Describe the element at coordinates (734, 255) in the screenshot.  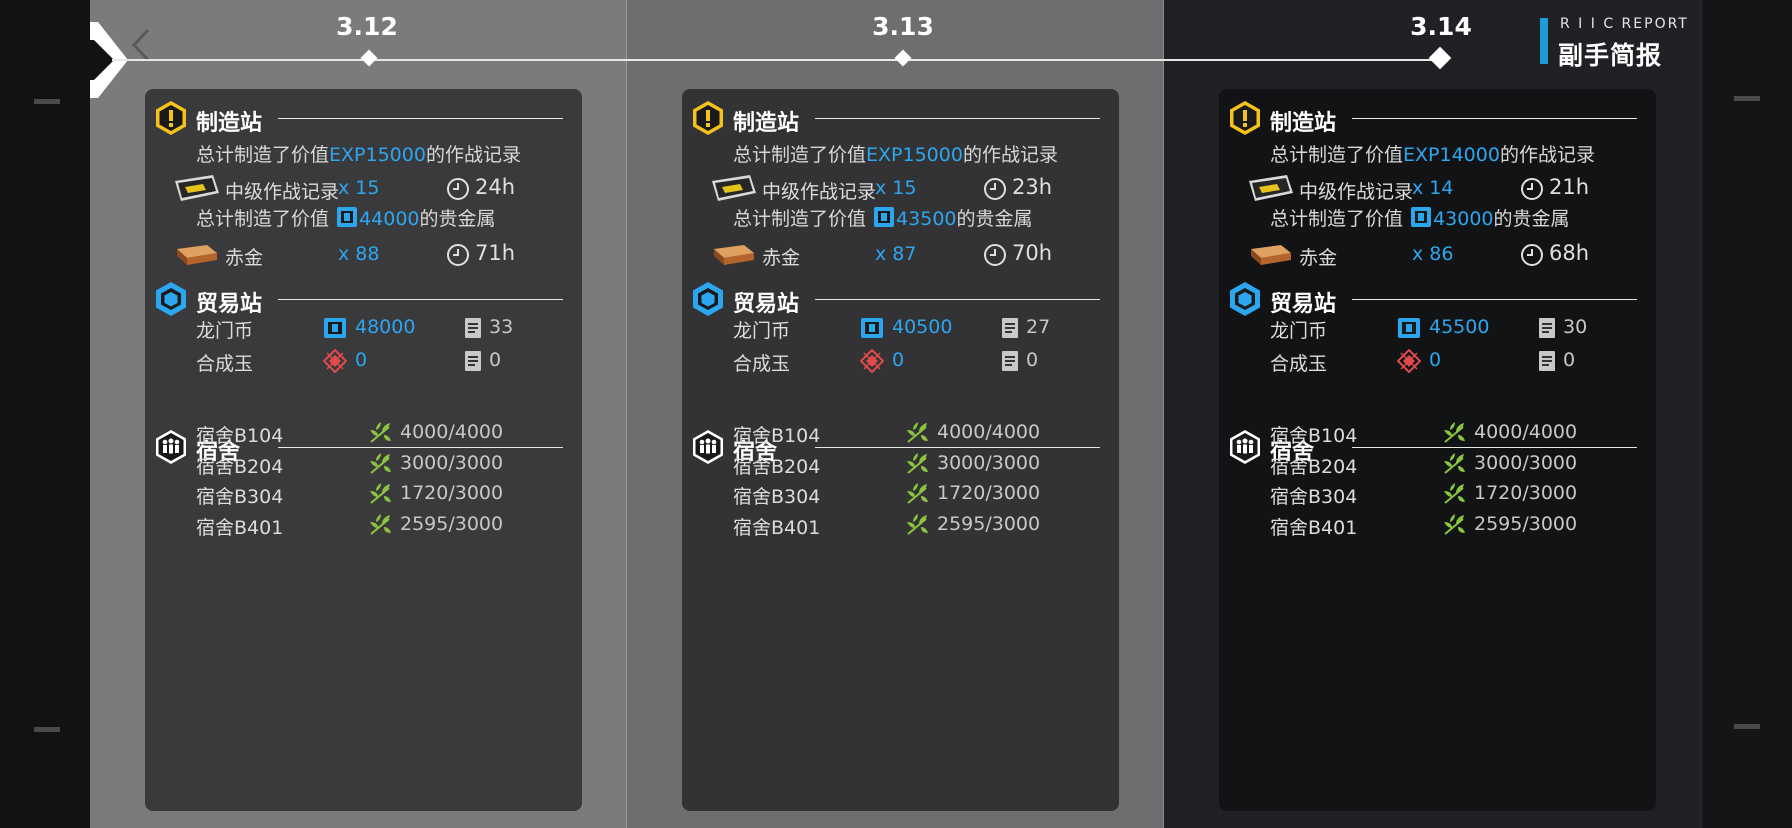
I see `pure-gold-item-icon` at that location.